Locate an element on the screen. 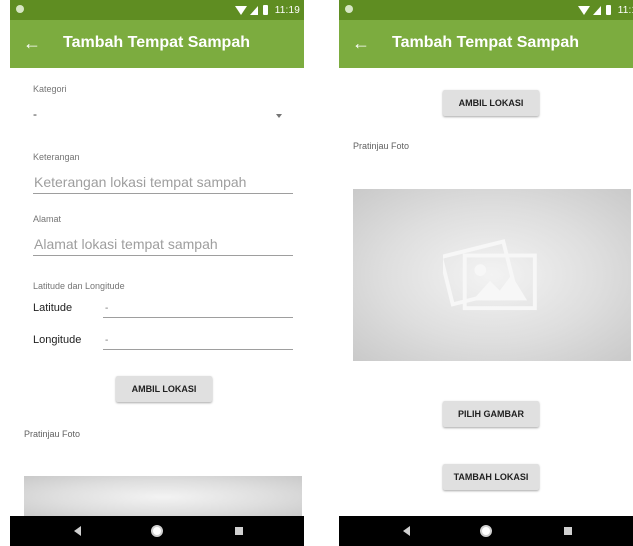  longitude-value: - is located at coordinates (198, 342).